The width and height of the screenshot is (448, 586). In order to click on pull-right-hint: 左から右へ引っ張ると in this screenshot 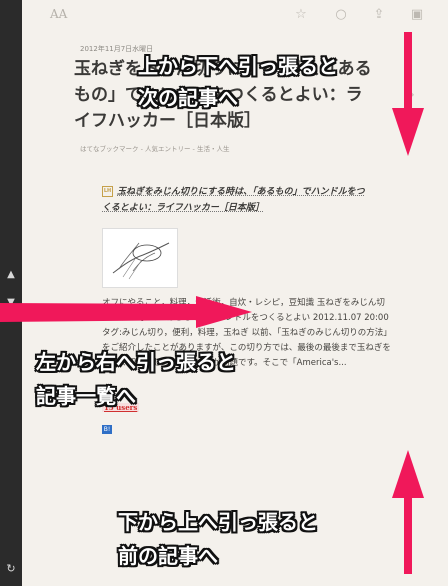, I will do `click(136, 362)`.